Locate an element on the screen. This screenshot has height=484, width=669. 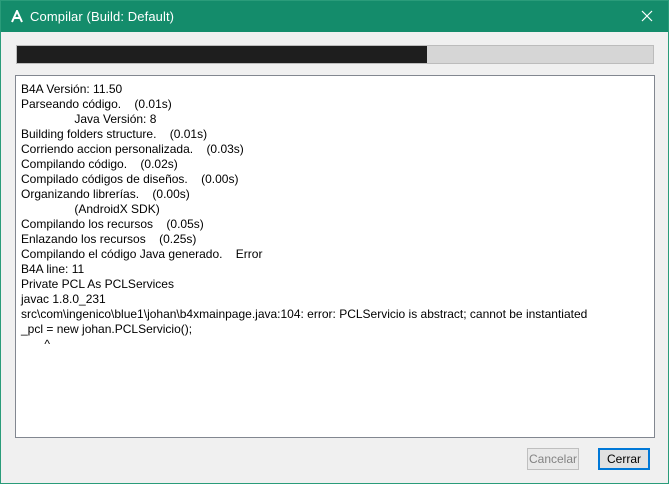
title-bar: Compilar (Build: Default) is located at coordinates (334, 16).